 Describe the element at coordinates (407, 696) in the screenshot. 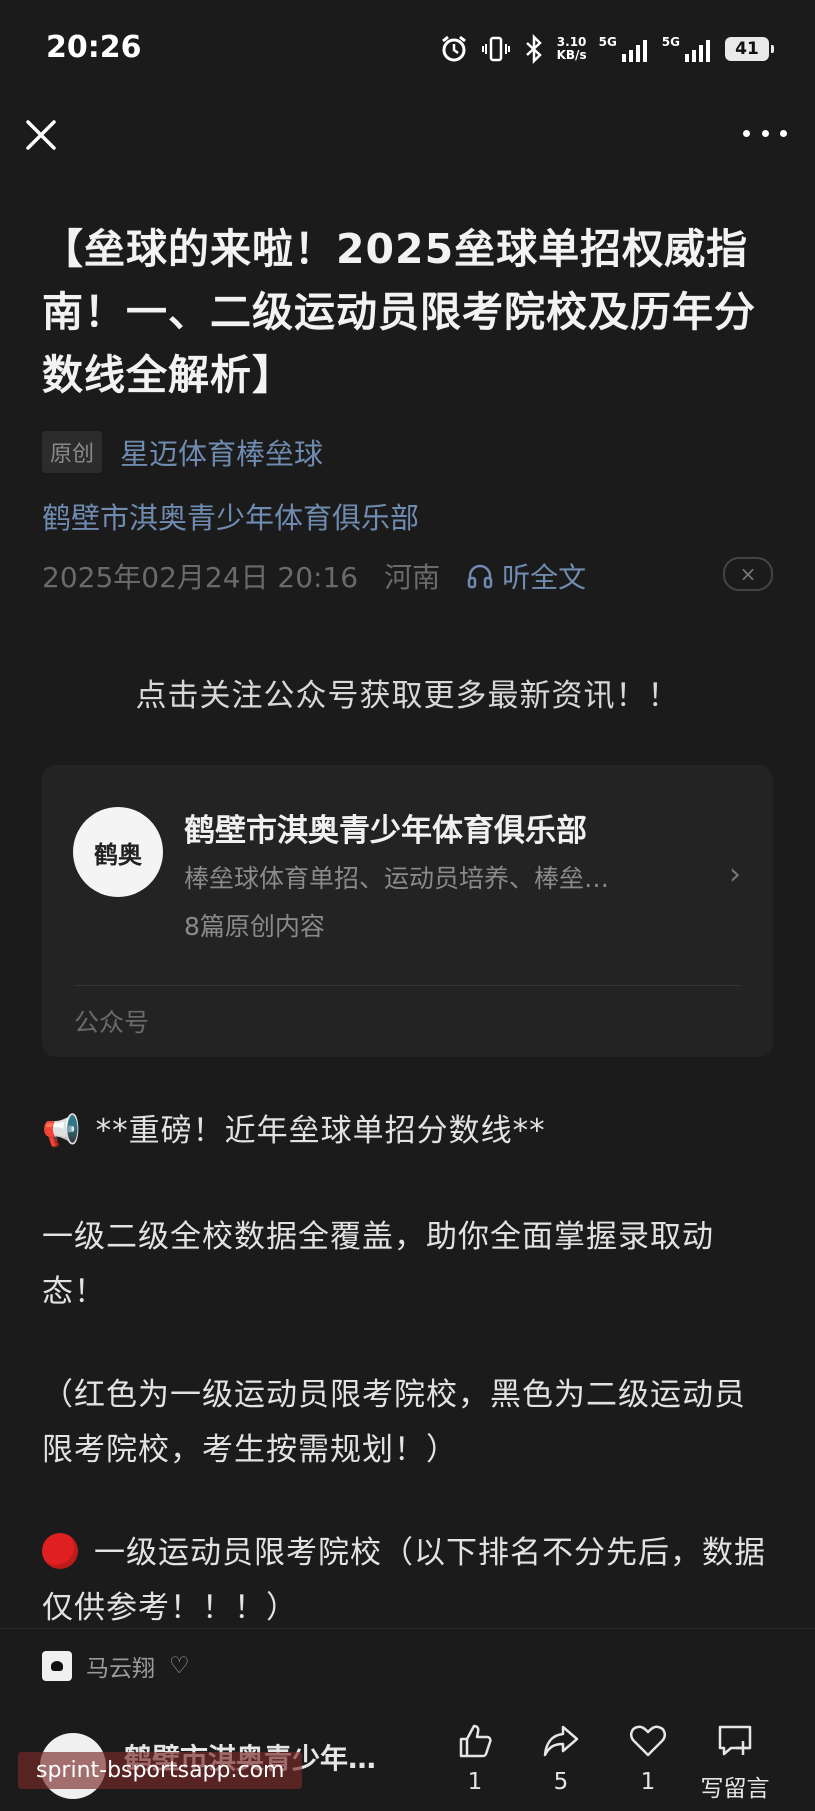

I see `follow-prompt: 点击关注公众号获取更多最新资讯！！` at that location.